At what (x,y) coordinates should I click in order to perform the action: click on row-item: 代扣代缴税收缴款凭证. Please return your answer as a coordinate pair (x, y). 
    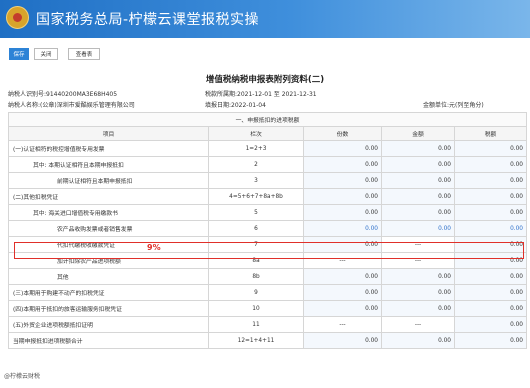
    Looking at the image, I should click on (108, 244).